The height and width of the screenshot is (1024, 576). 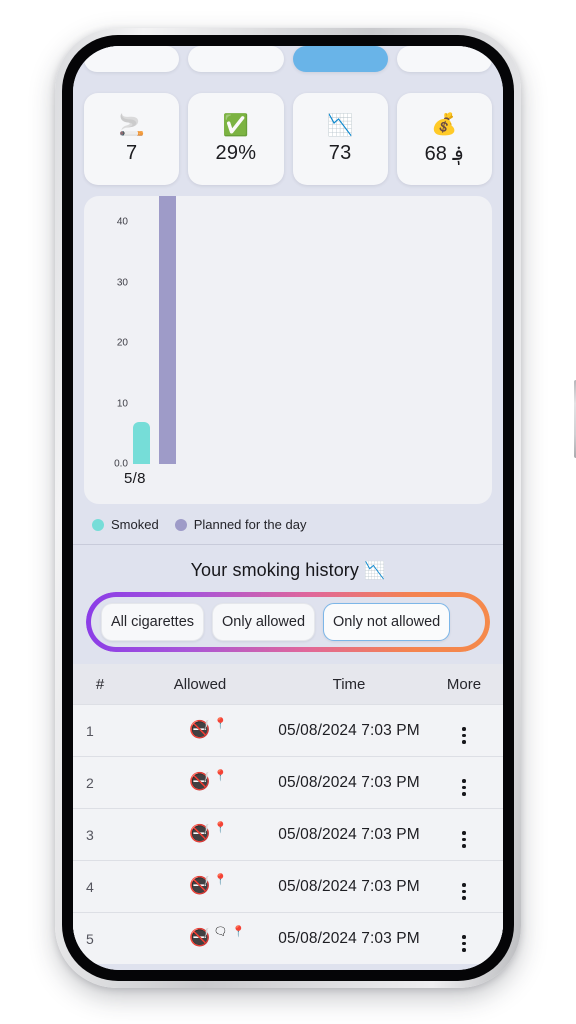 I want to click on filter-button-only-not-allowed: Only not allowed, so click(x=387, y=622).